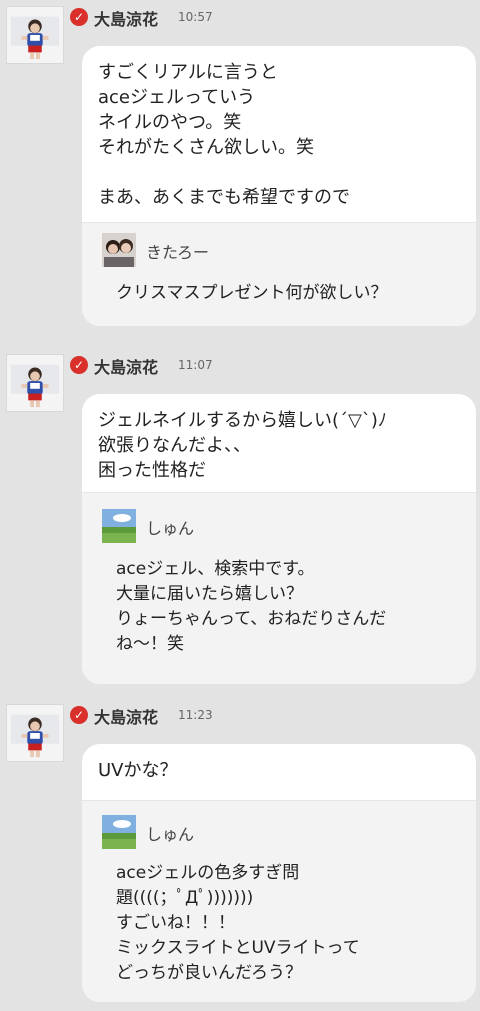 The width and height of the screenshot is (480, 1011). I want to click on reply-text: クリスマスプレゼント何が欲しい？, so click(252, 293).